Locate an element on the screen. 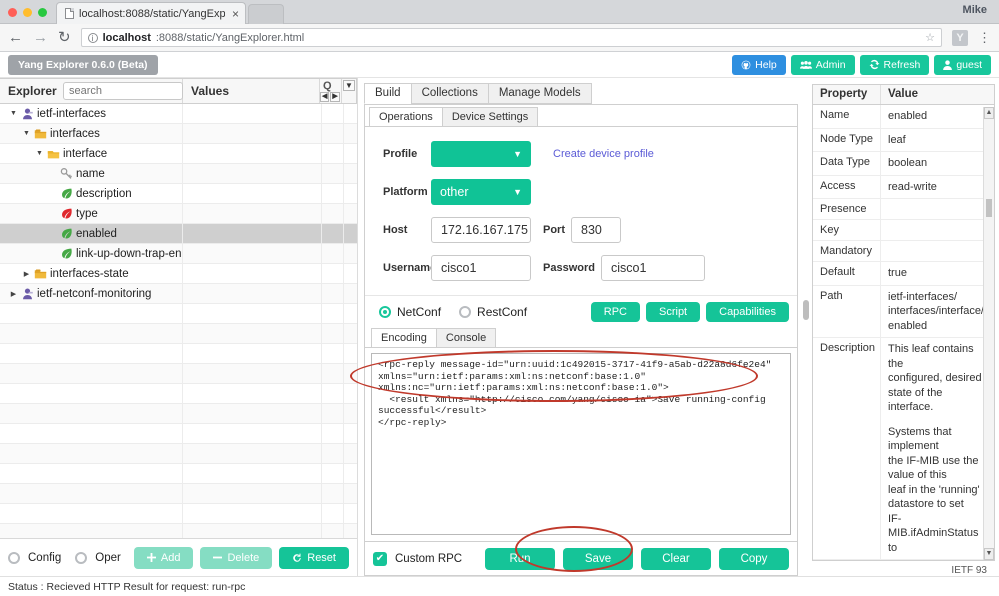 This screenshot has width=999, height=596. tab-device-settings: Device Settings is located at coordinates (490, 117).